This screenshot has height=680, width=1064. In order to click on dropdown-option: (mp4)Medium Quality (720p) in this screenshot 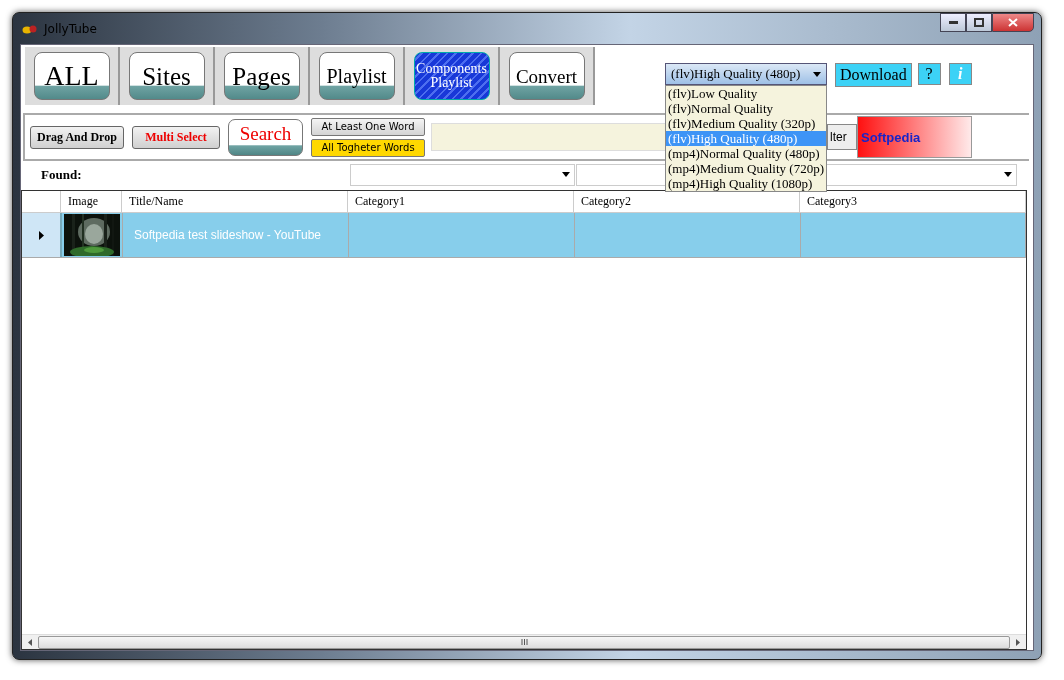, I will do `click(746, 168)`.